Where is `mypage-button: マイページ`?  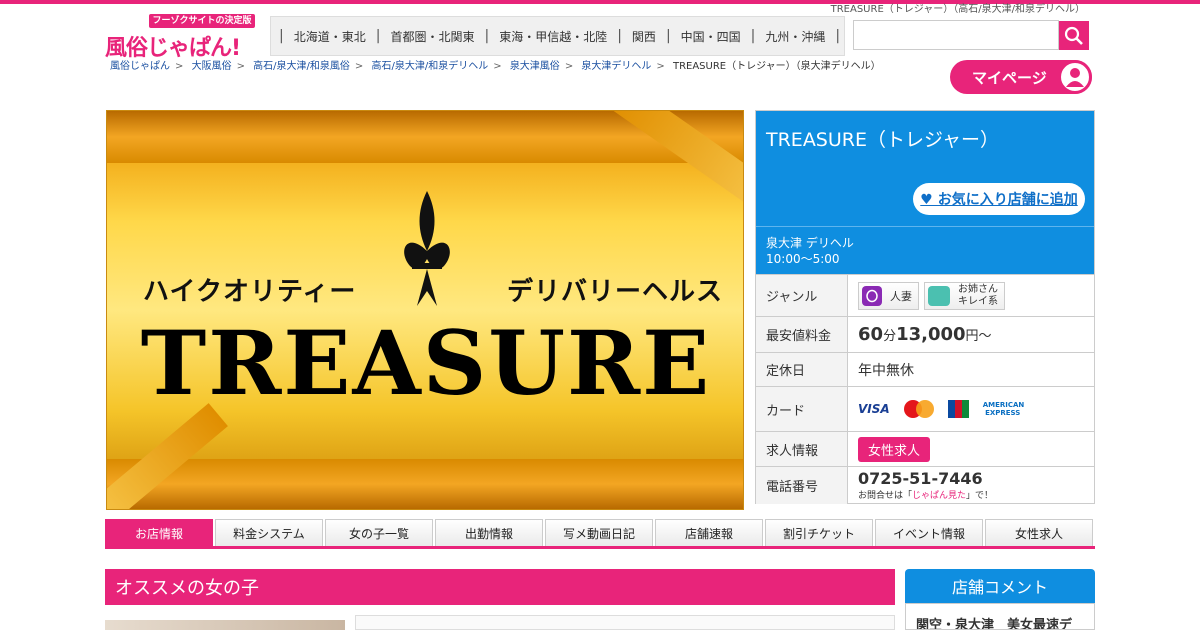 mypage-button: マイページ is located at coordinates (1021, 77).